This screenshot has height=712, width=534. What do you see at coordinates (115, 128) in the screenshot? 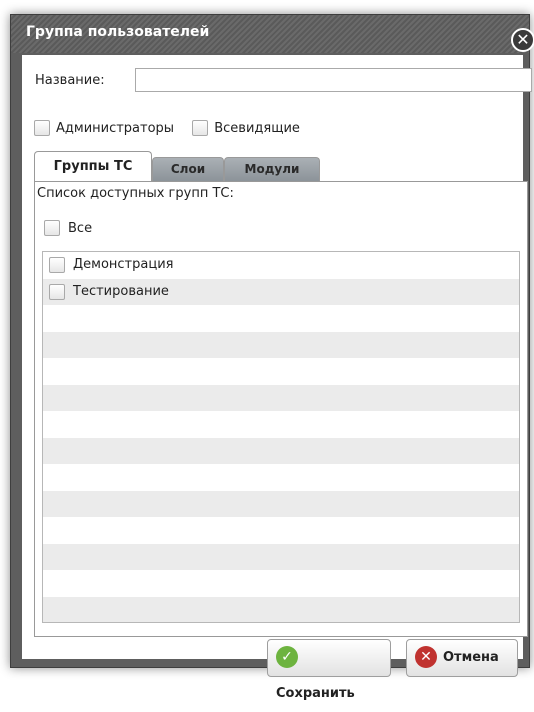
I see `administrators-label: Администраторы` at bounding box center [115, 128].